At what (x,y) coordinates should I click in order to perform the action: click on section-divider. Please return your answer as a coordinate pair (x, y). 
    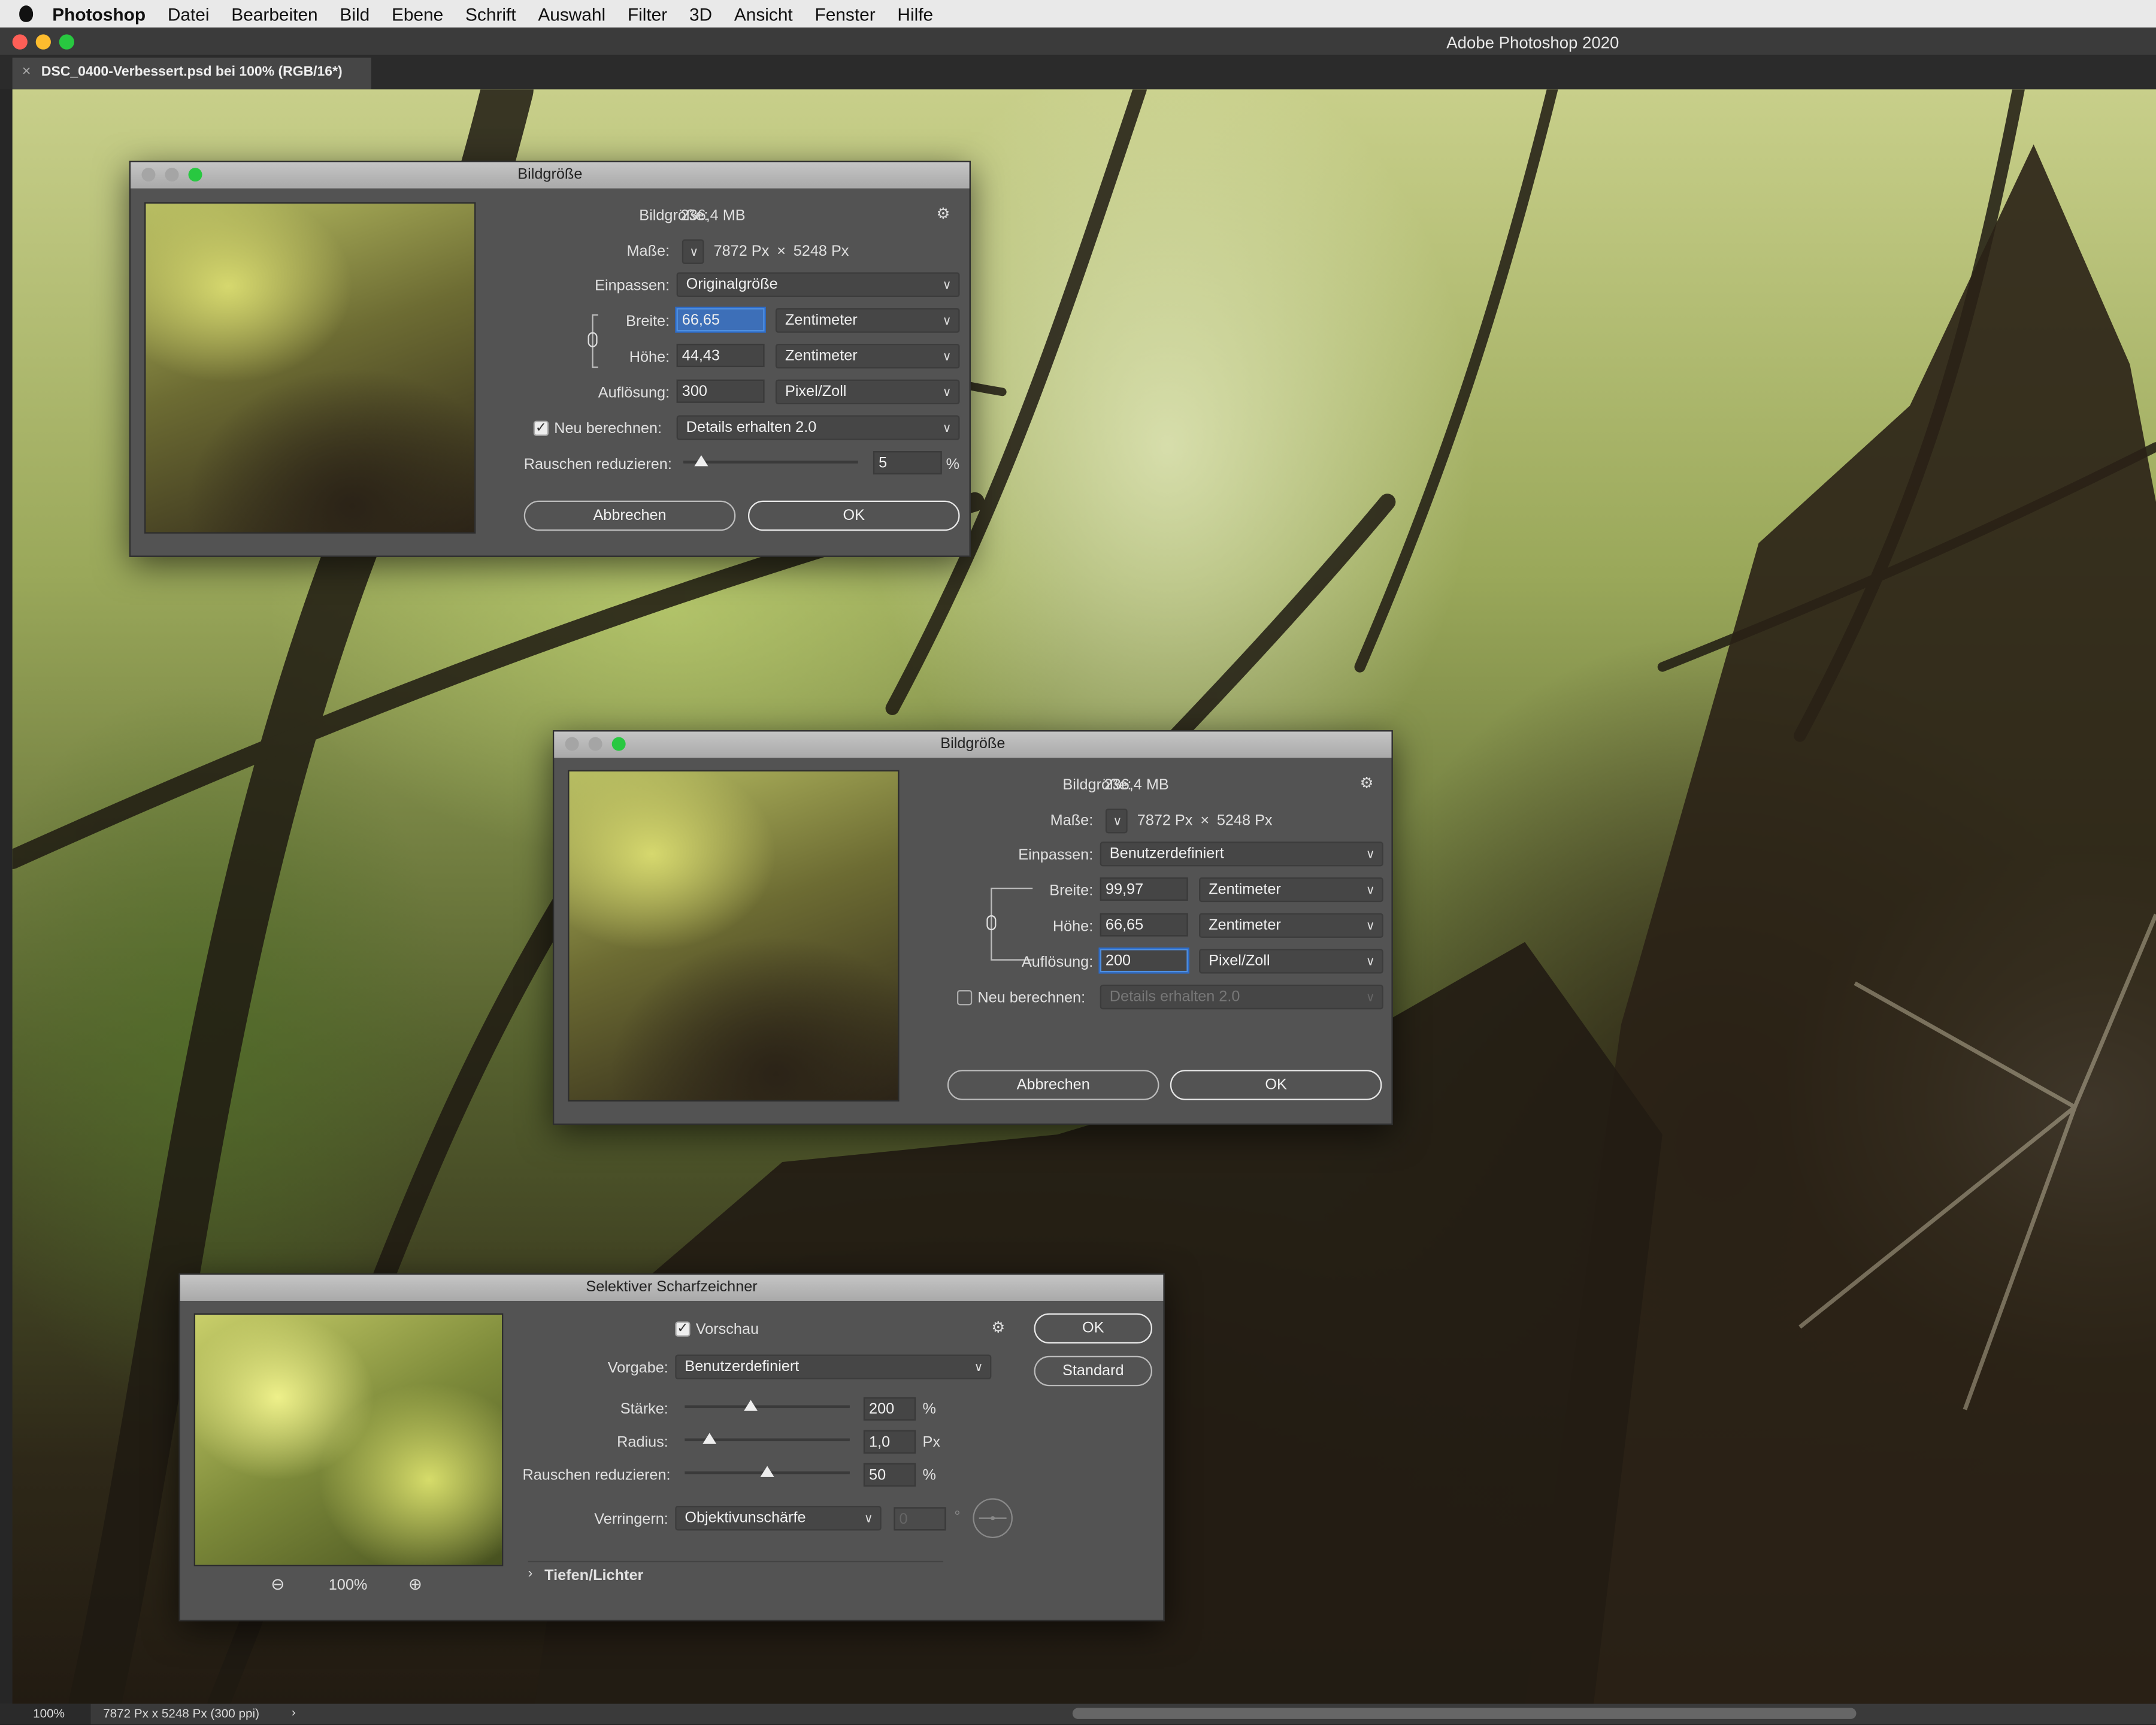
    Looking at the image, I should click on (736, 1562).